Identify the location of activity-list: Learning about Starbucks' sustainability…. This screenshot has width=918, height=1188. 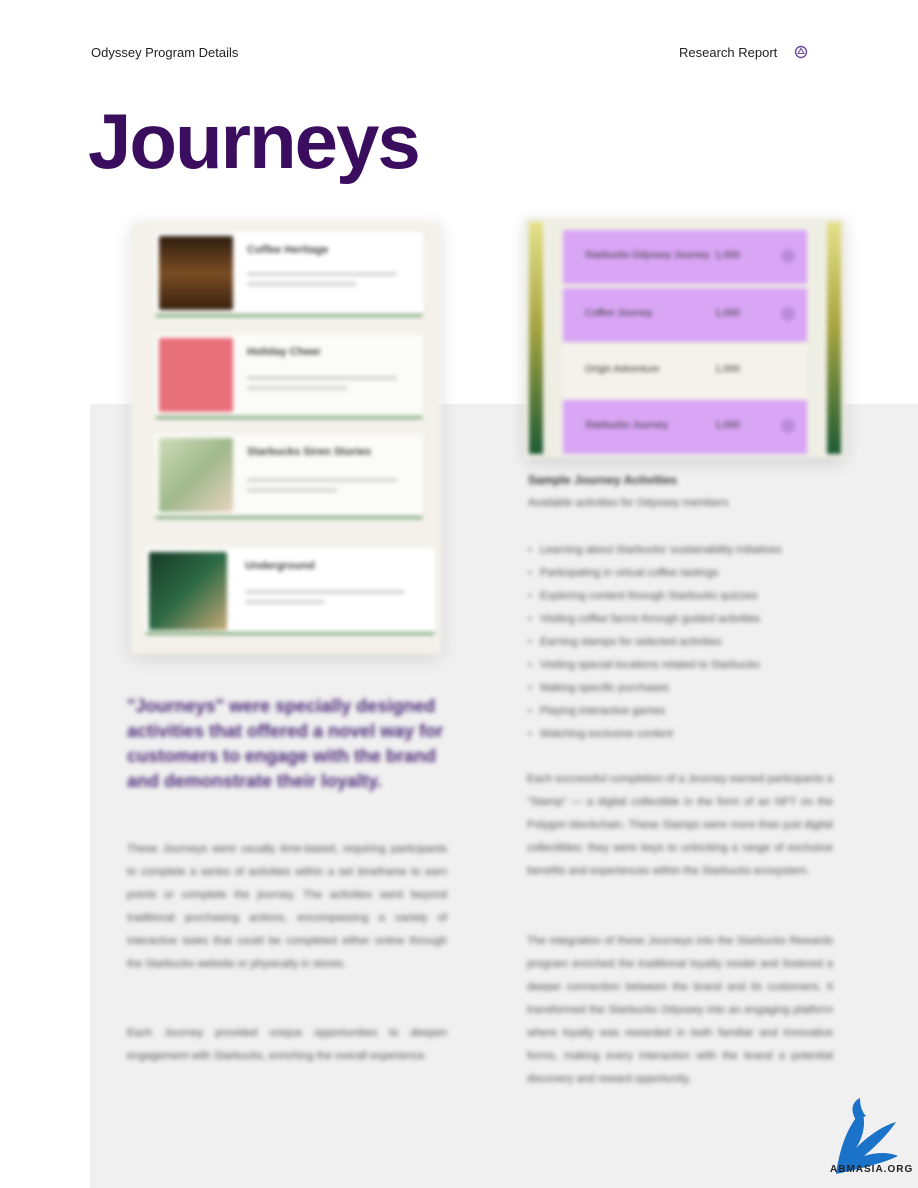
(655, 642).